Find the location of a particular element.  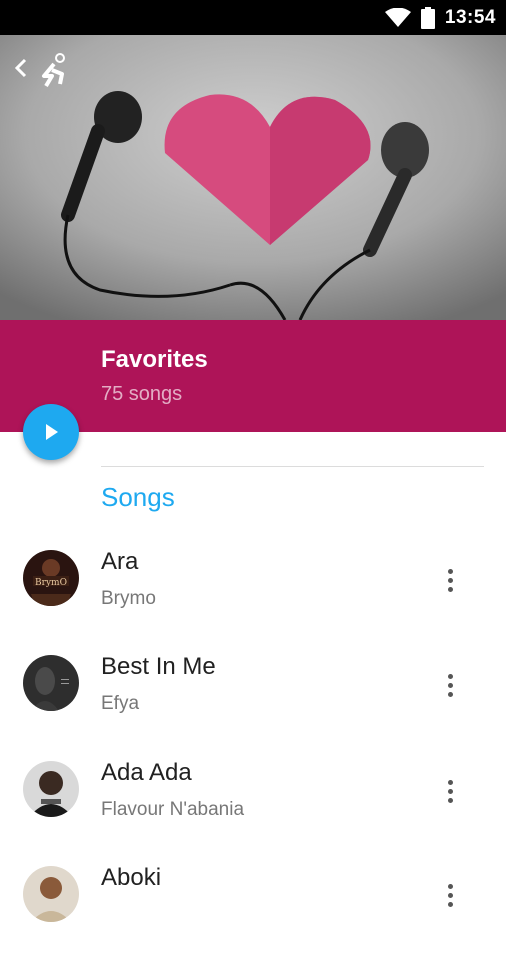

wifi-icon is located at coordinates (397, 17).